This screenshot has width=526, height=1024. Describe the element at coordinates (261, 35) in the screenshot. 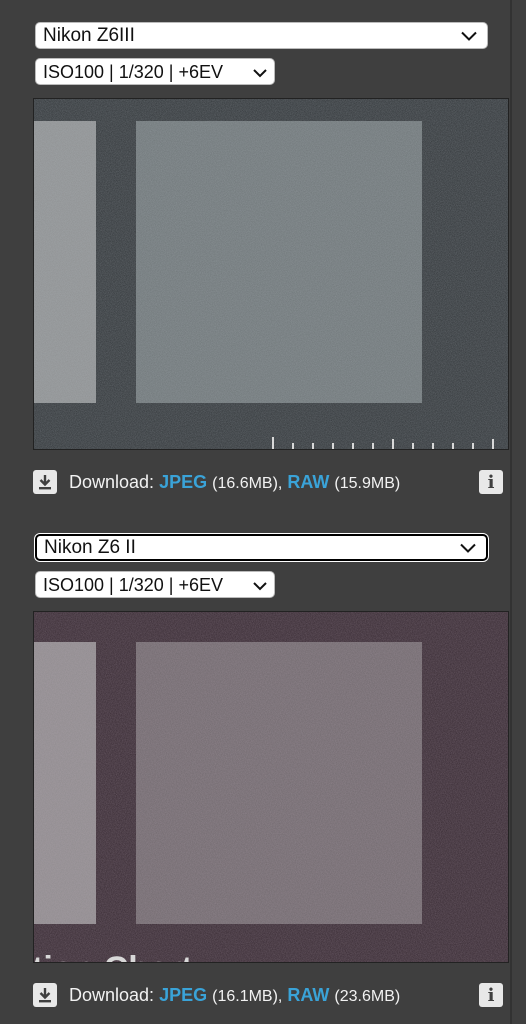

I see `camera-select-1: Nikon Z6III` at that location.